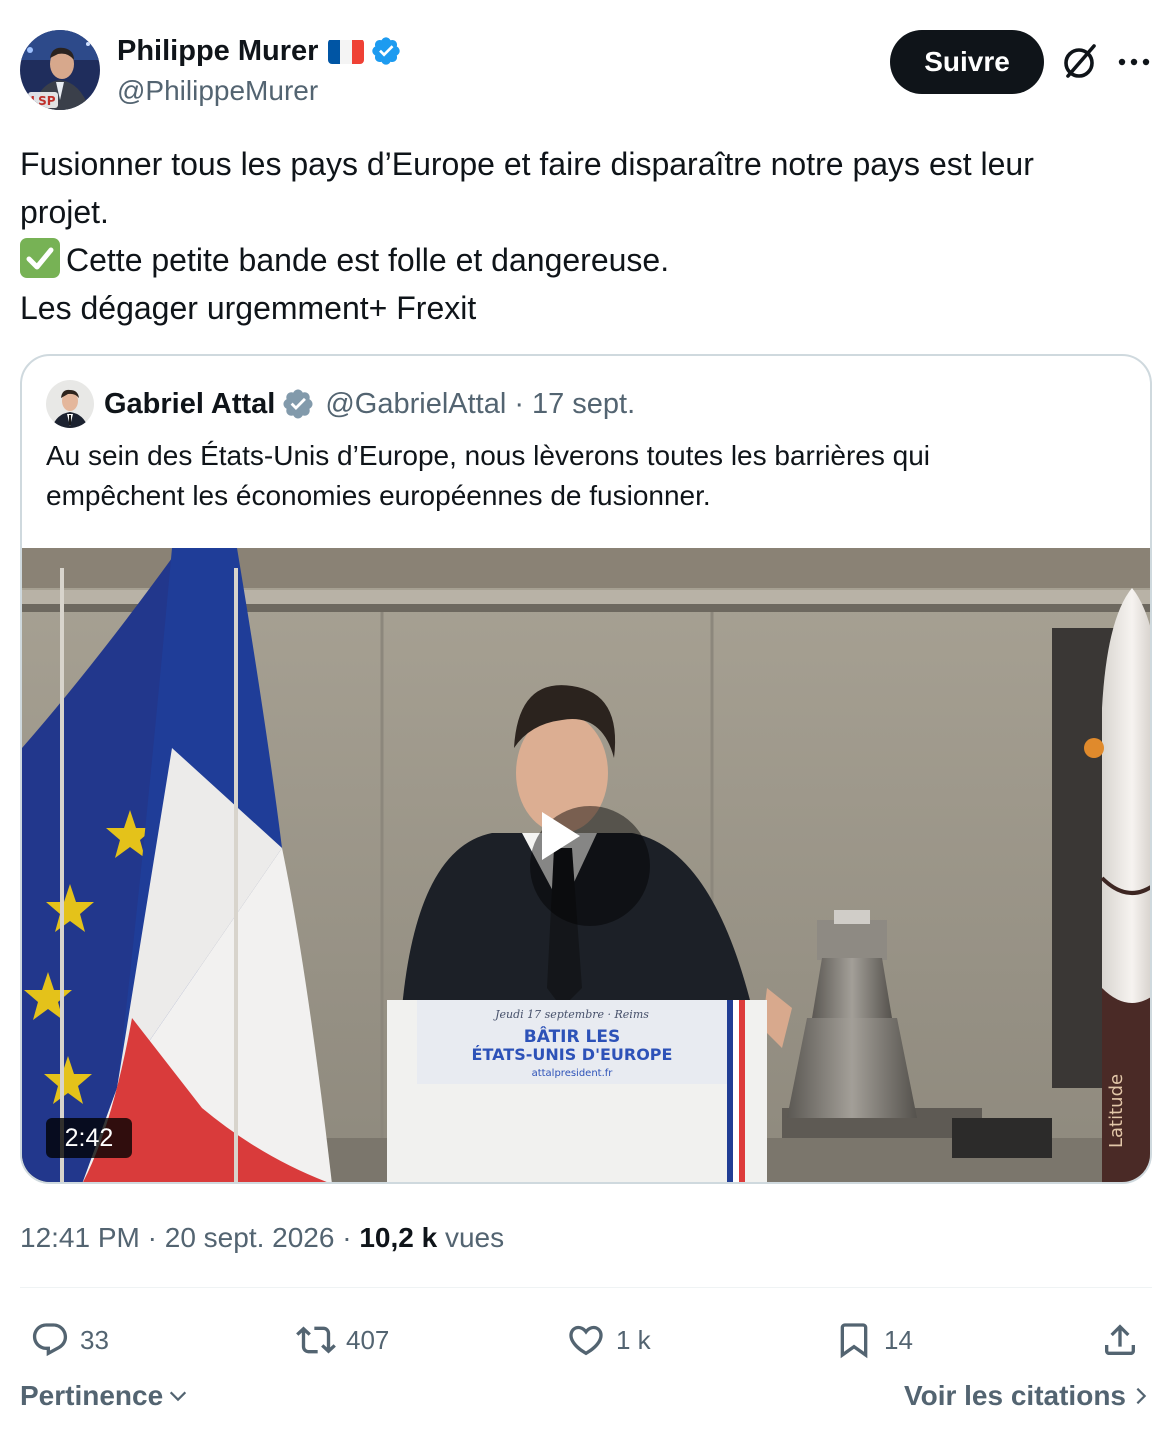  I want to click on author-name-row: Philippe Murer, so click(259, 51).